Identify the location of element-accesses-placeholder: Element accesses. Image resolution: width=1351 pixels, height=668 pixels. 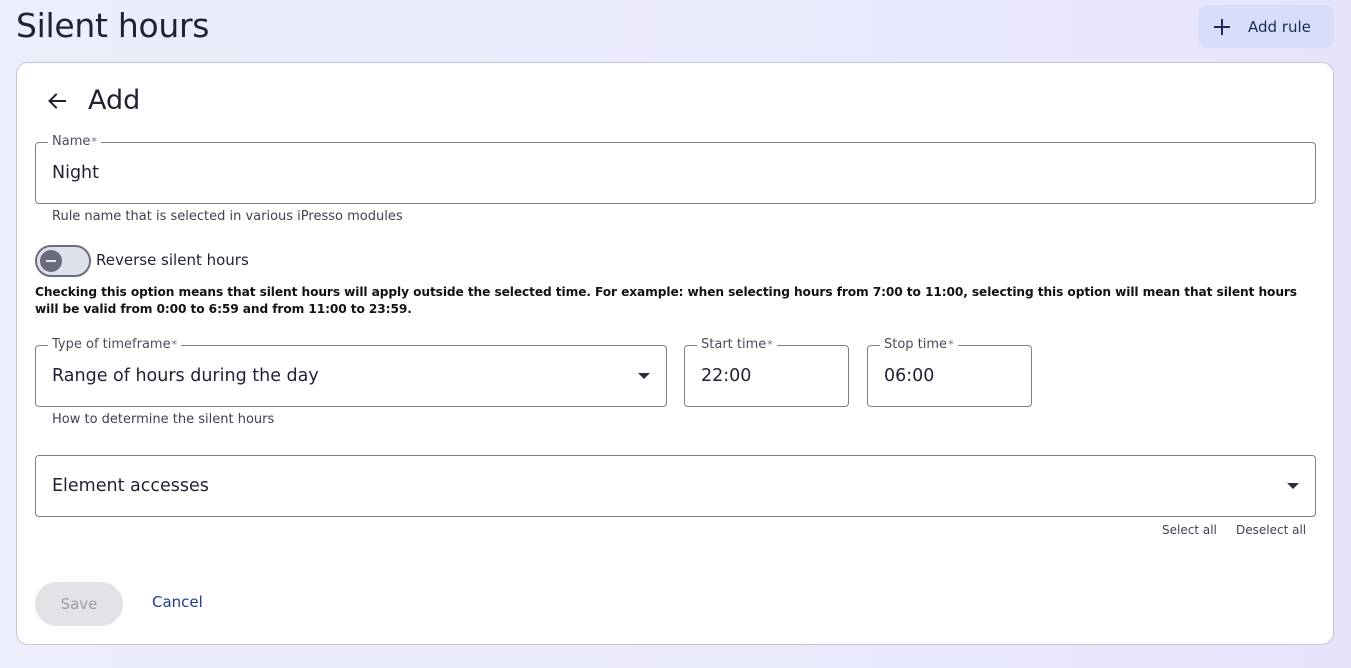
(130, 486).